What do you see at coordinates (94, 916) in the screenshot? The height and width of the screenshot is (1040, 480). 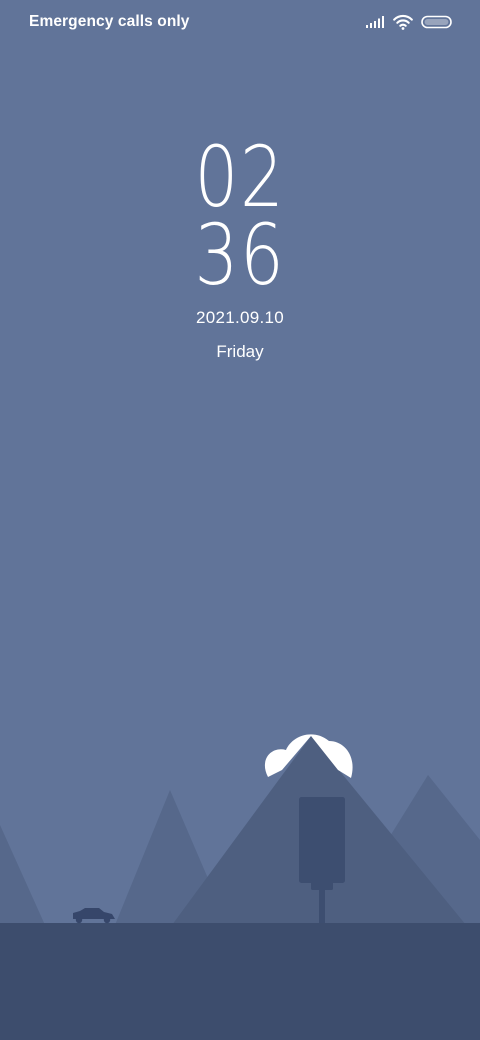 I see `car-icon` at bounding box center [94, 916].